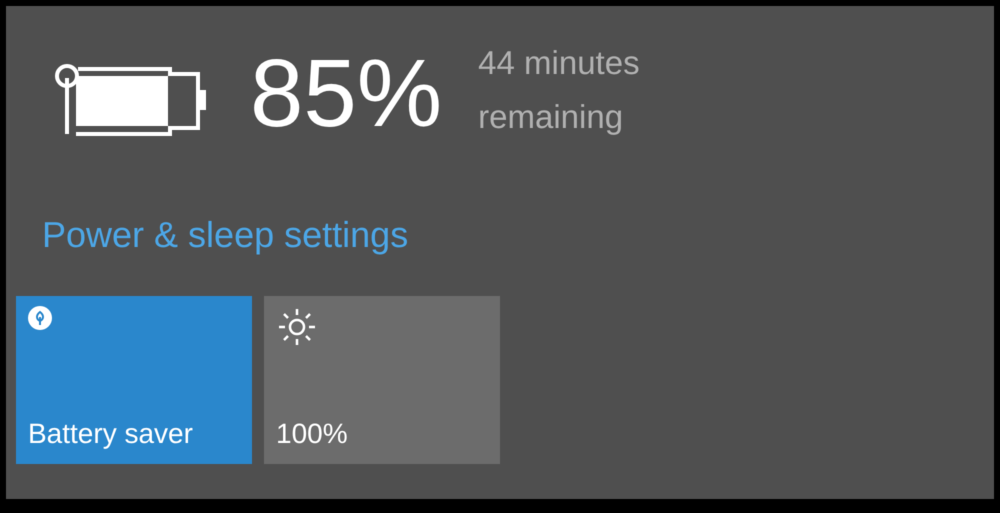  Describe the element at coordinates (346, 94) in the screenshot. I see `battery-percentage: 85%` at that location.